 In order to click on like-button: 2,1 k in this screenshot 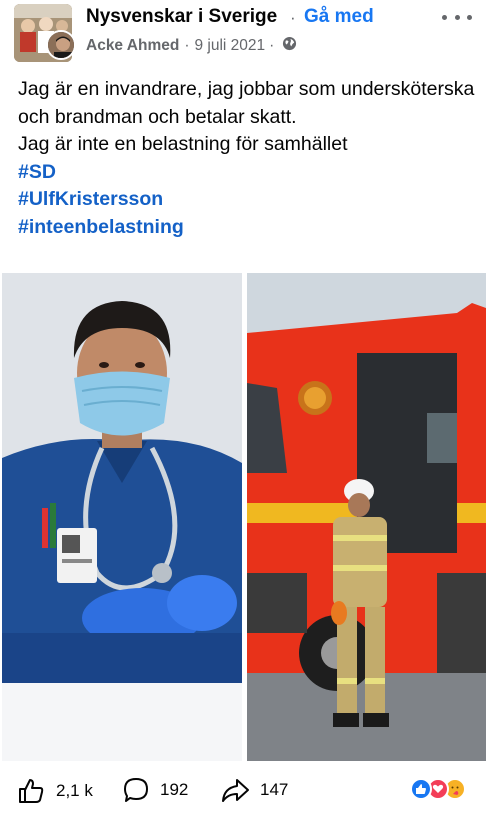, I will do `click(54, 791)`.